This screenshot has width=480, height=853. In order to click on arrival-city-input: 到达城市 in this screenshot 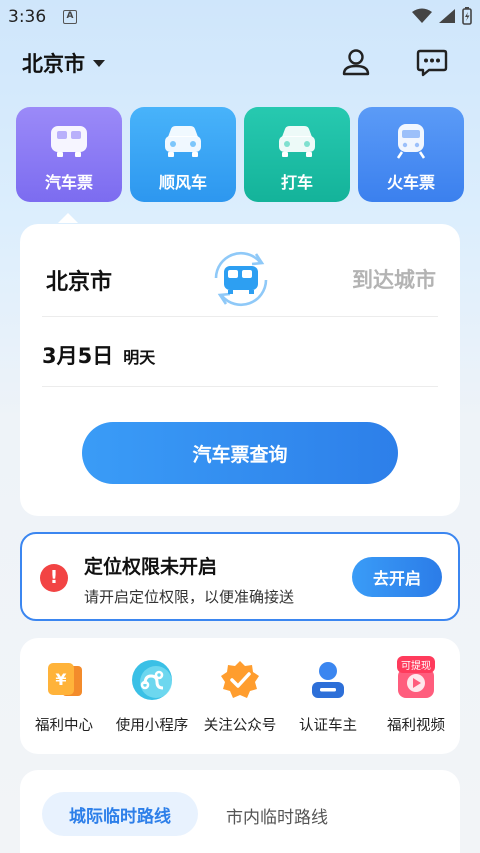, I will do `click(394, 279)`.